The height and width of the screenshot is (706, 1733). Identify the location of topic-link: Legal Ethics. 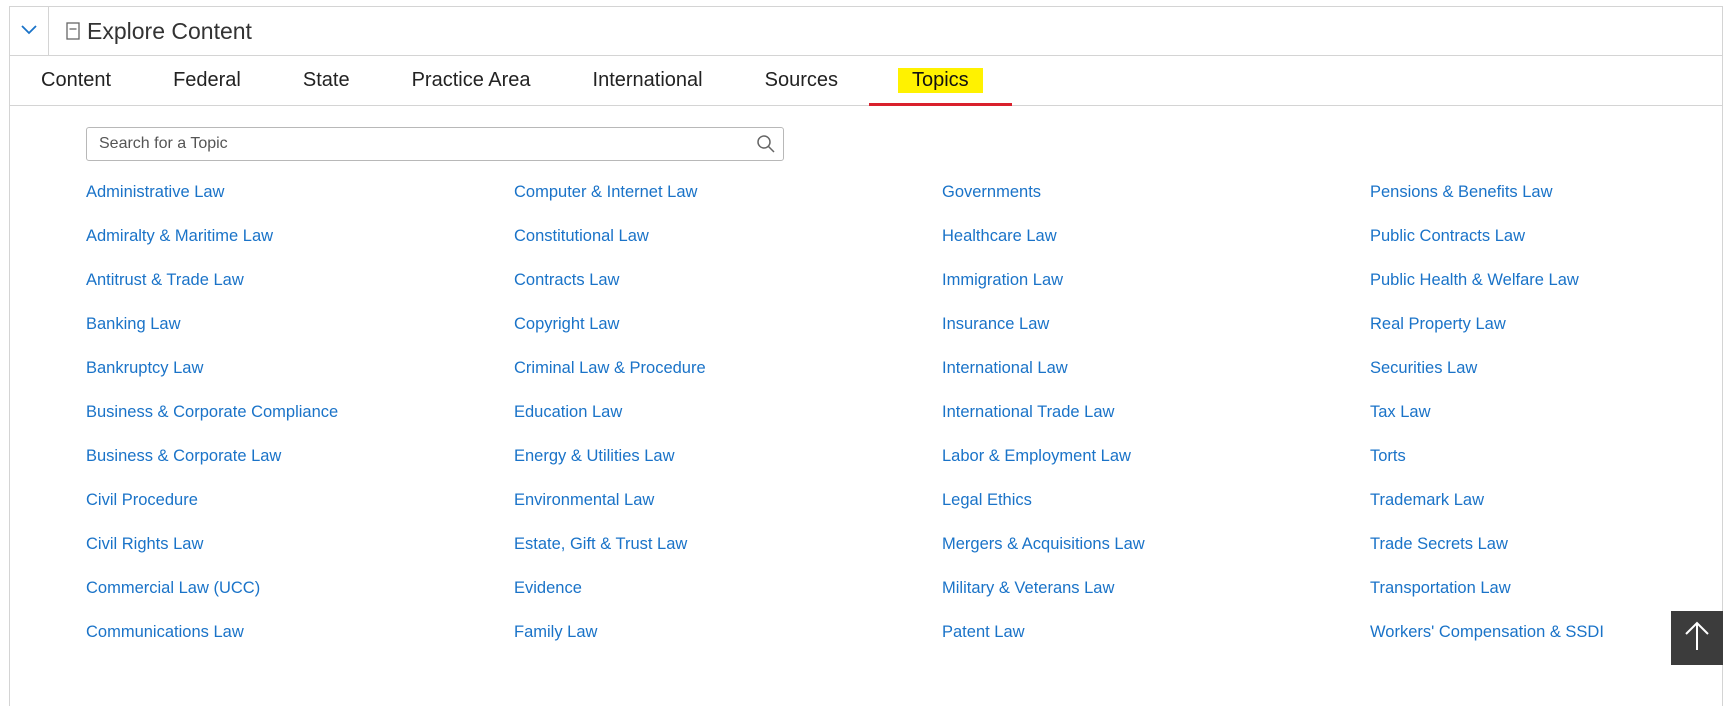
(1156, 511).